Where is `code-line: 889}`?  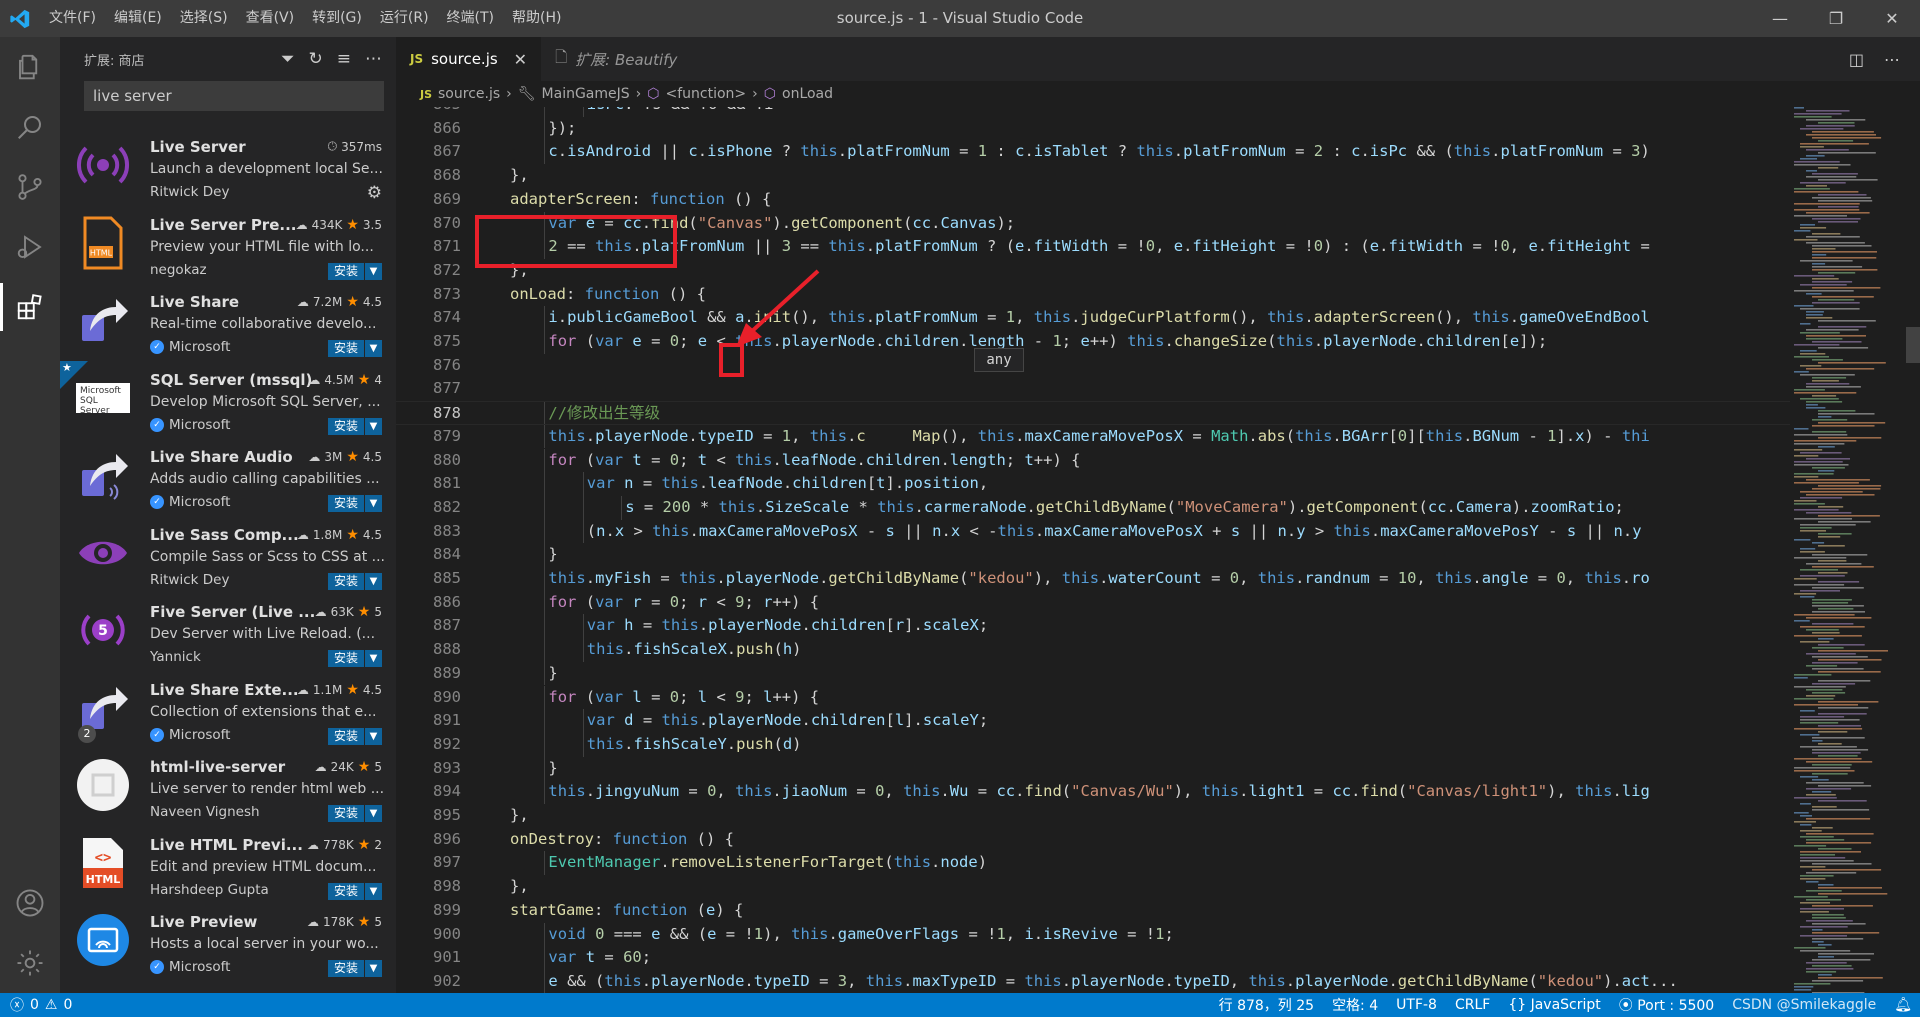
code-line: 889} is located at coordinates (1093, 673).